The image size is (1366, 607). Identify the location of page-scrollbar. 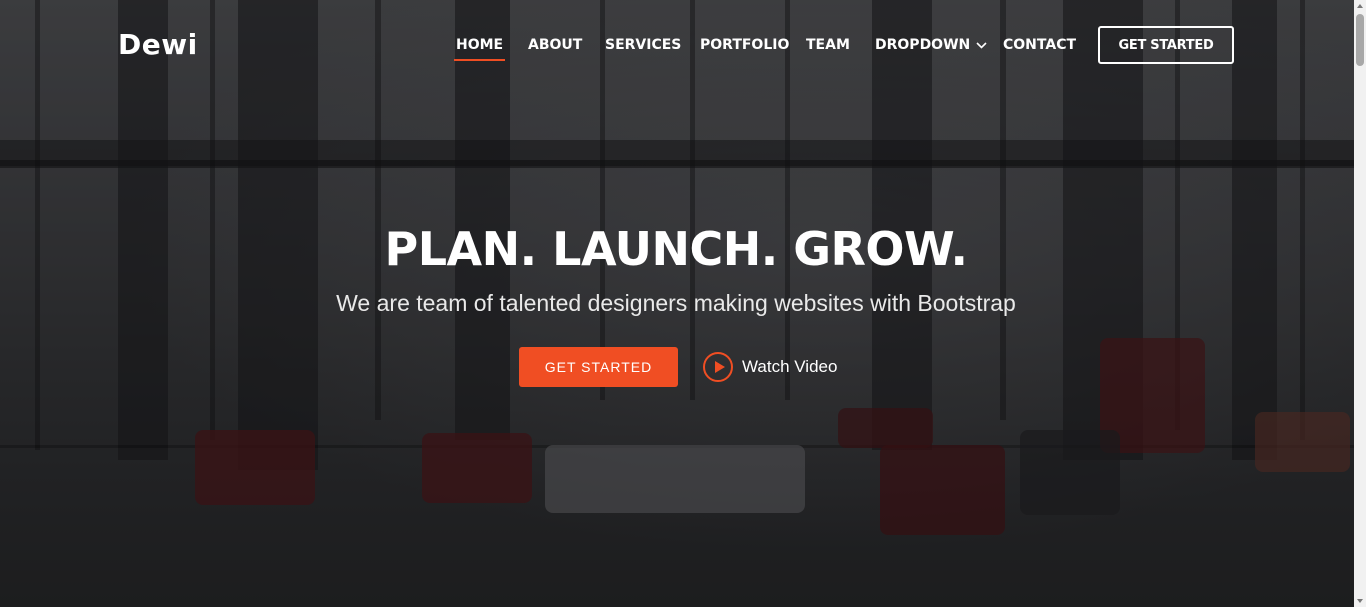
(1360, 303).